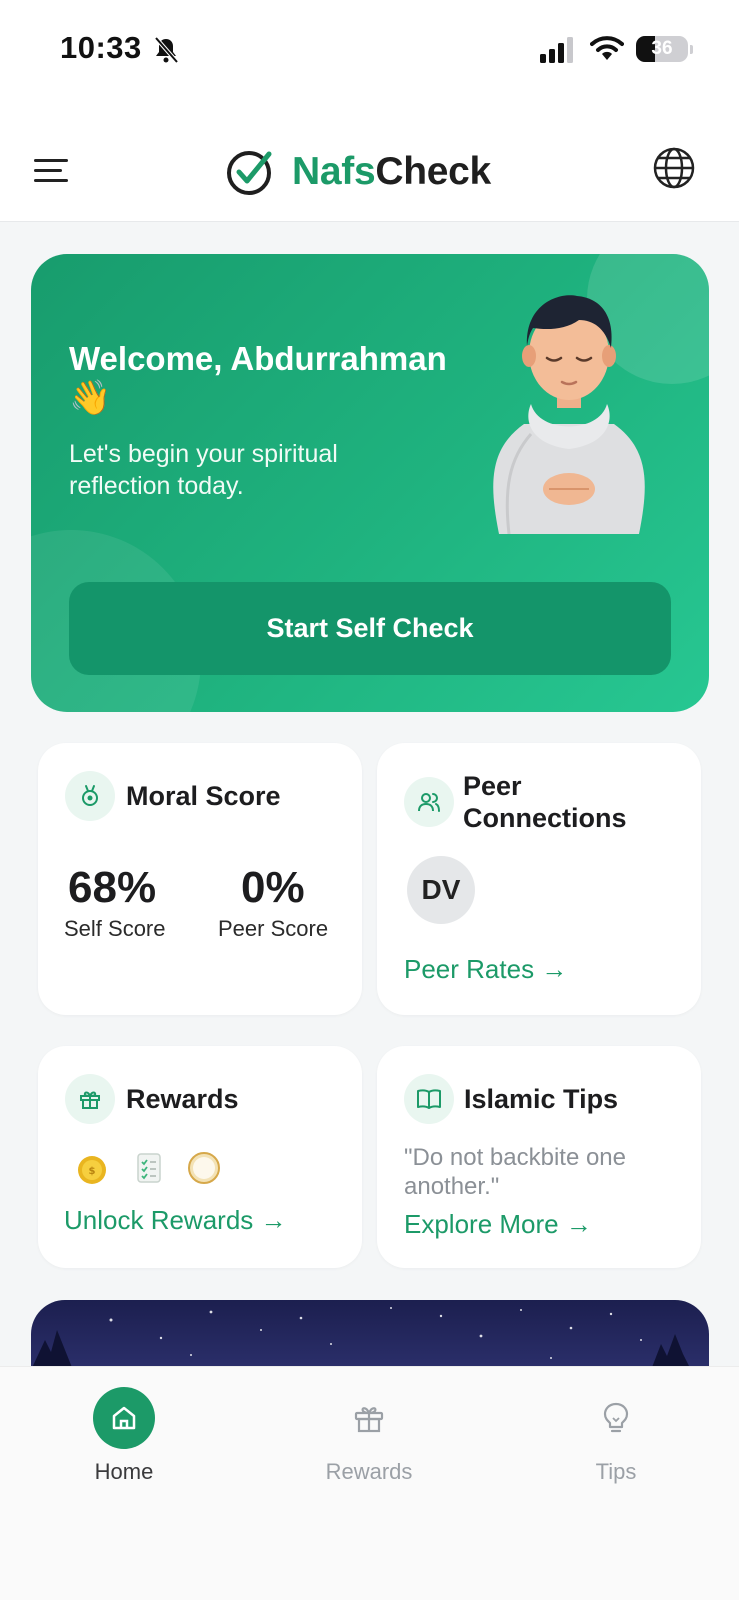 The image size is (739, 1600). Describe the element at coordinates (361, 1338) in the screenshot. I see `night-sky-illustration` at that location.